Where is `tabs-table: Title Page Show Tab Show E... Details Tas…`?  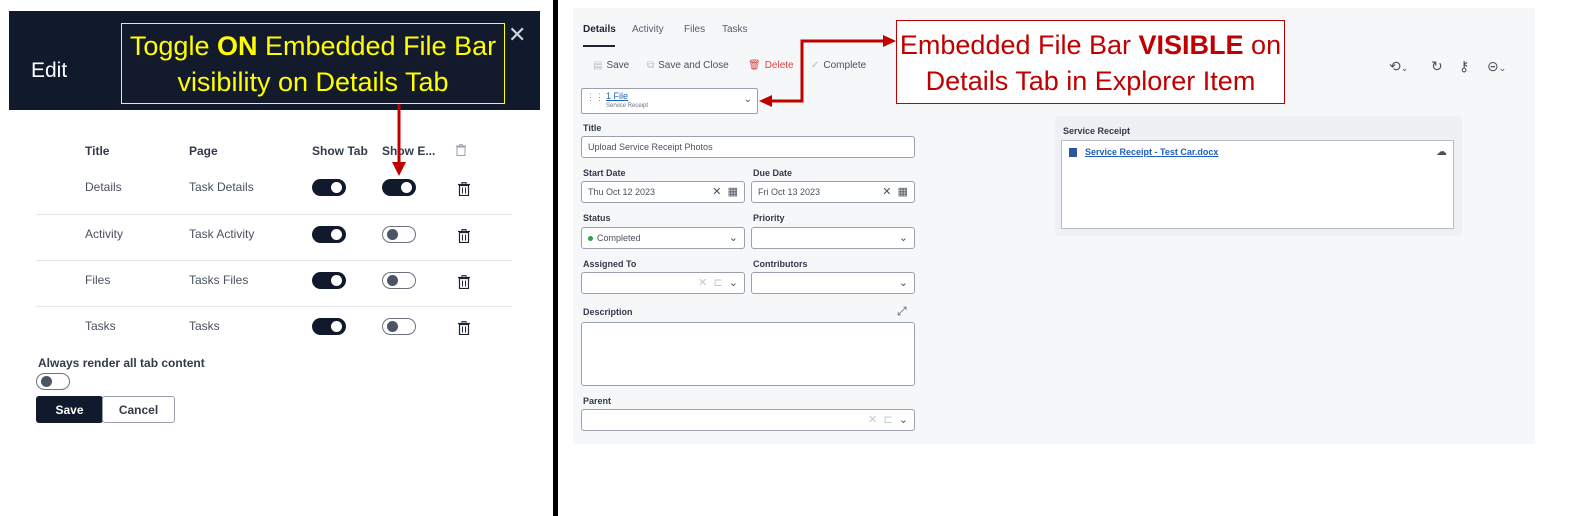 tabs-table: Title Page Show Tab Show E... Details Tas… is located at coordinates (274, 245).